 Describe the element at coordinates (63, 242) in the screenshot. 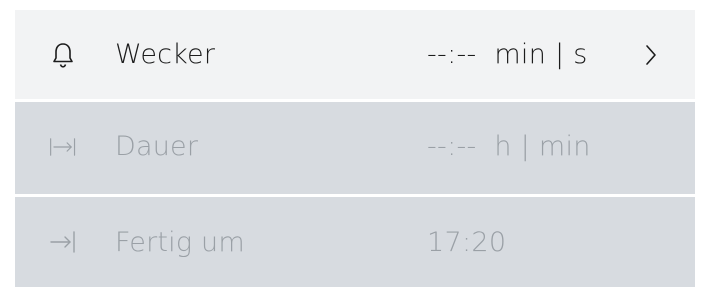

I see `finish-time-icon` at that location.